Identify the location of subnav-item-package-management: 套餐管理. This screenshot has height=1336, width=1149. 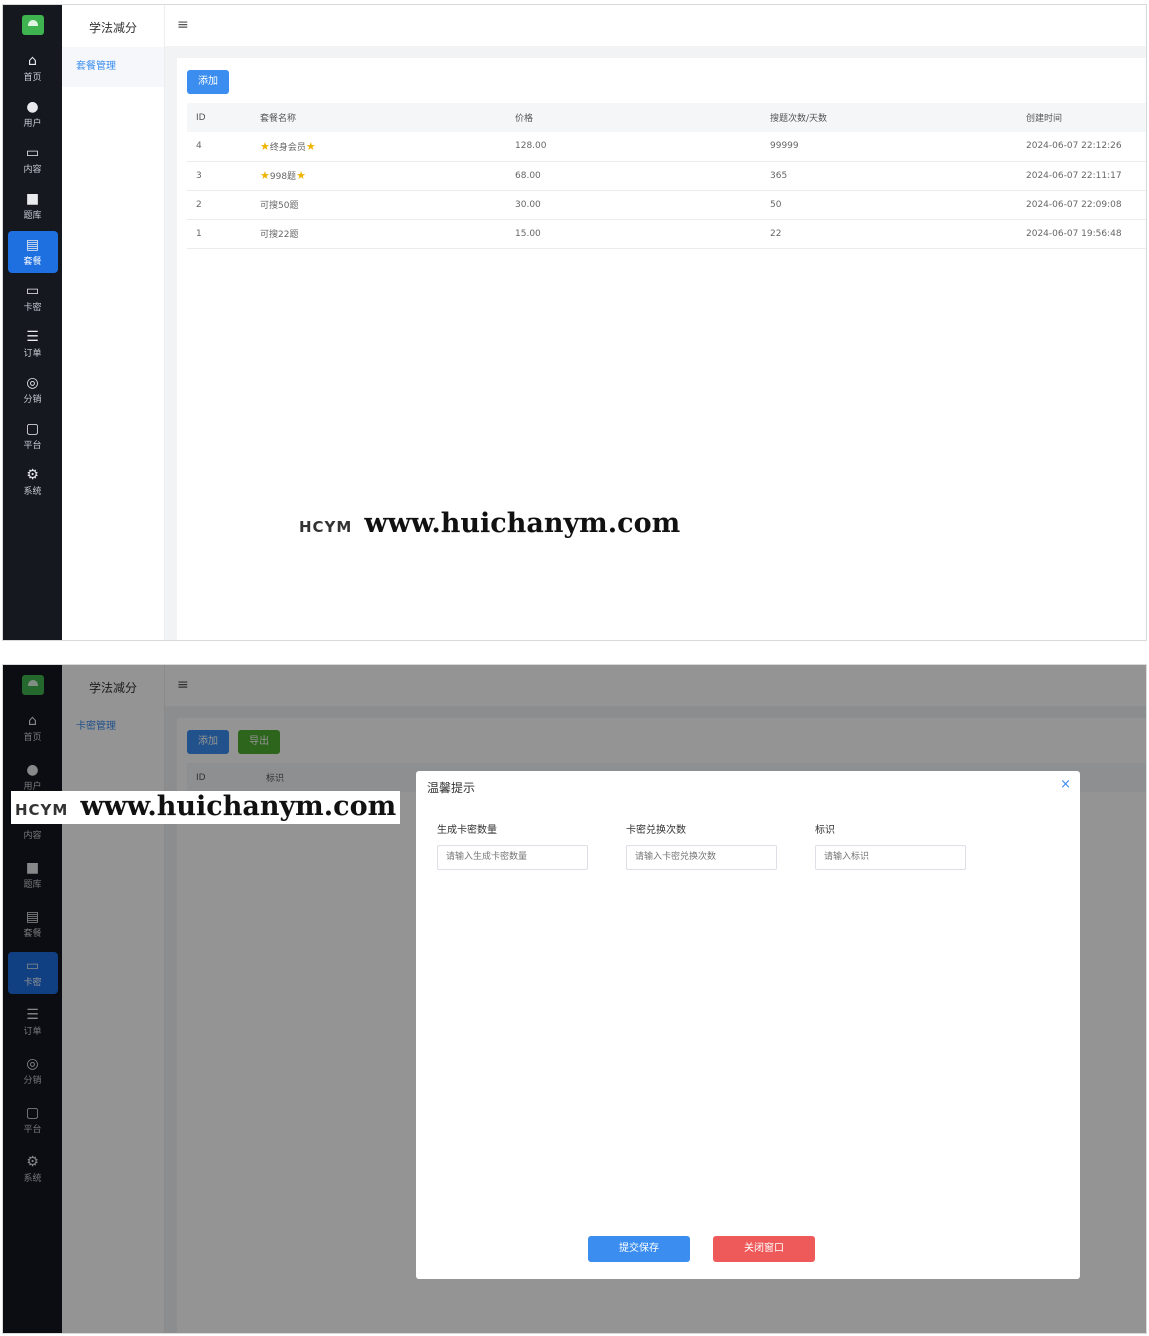
(113, 67).